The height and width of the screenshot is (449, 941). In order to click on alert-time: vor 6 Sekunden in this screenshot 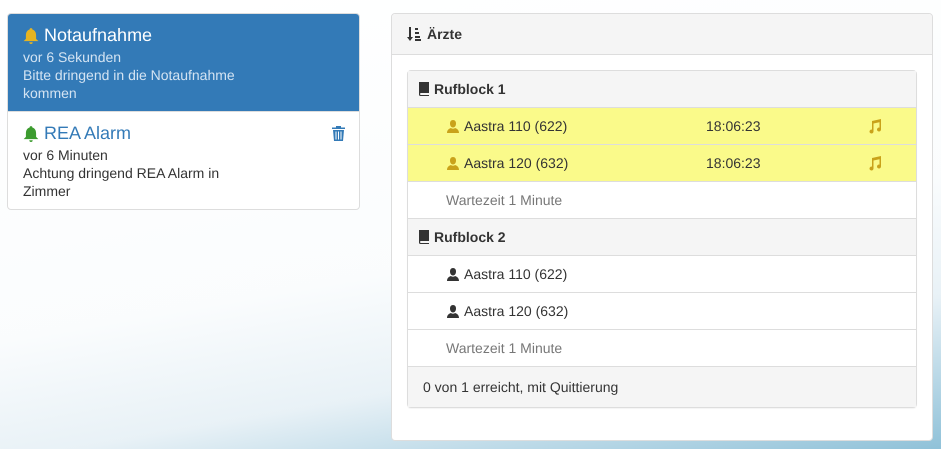, I will do `click(72, 57)`.